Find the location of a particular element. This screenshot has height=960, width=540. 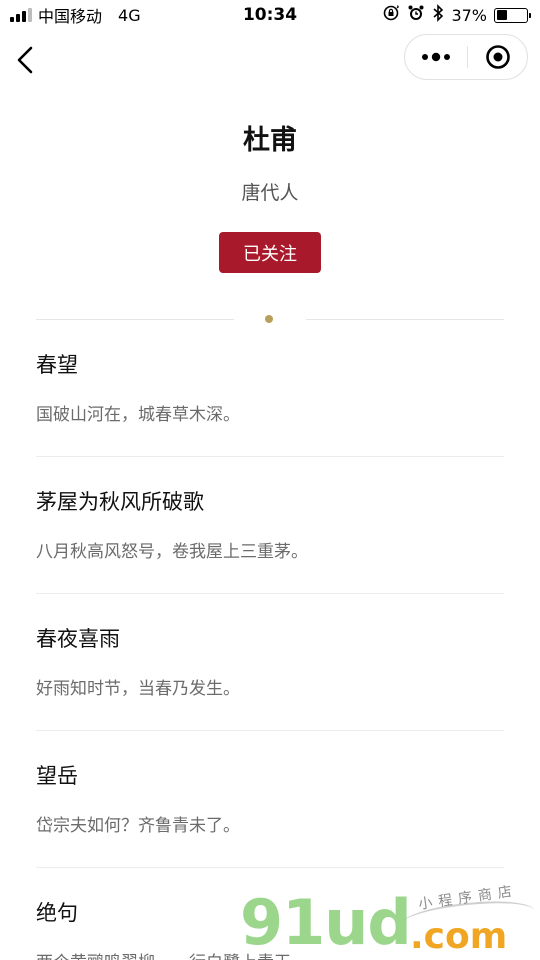

poem-first-line: 岱宗夫如何？齐鲁青未了。 is located at coordinates (138, 826).